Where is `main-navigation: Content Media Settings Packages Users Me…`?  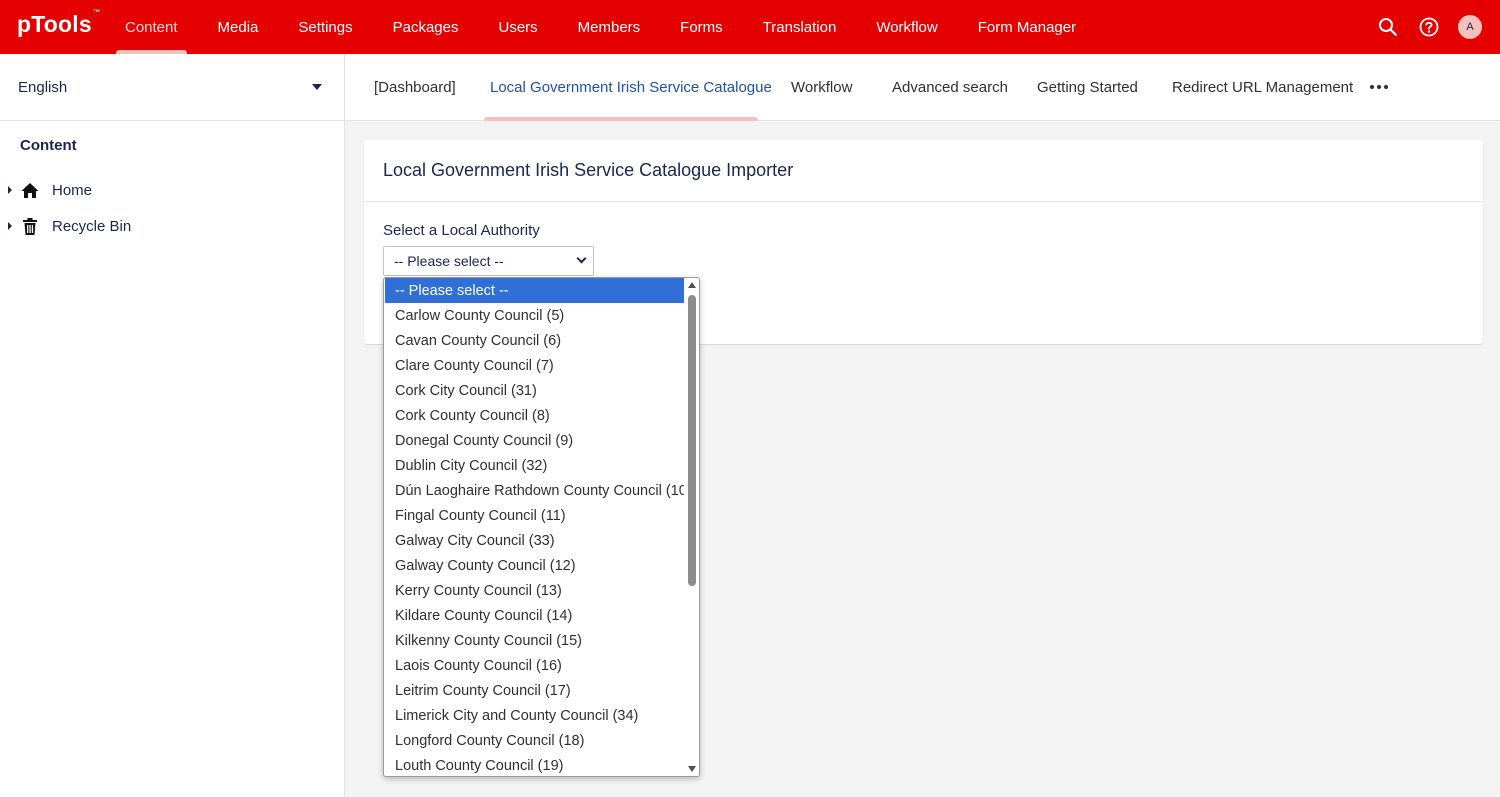
main-navigation: Content Media Settings Packages Users Me… is located at coordinates (600, 27).